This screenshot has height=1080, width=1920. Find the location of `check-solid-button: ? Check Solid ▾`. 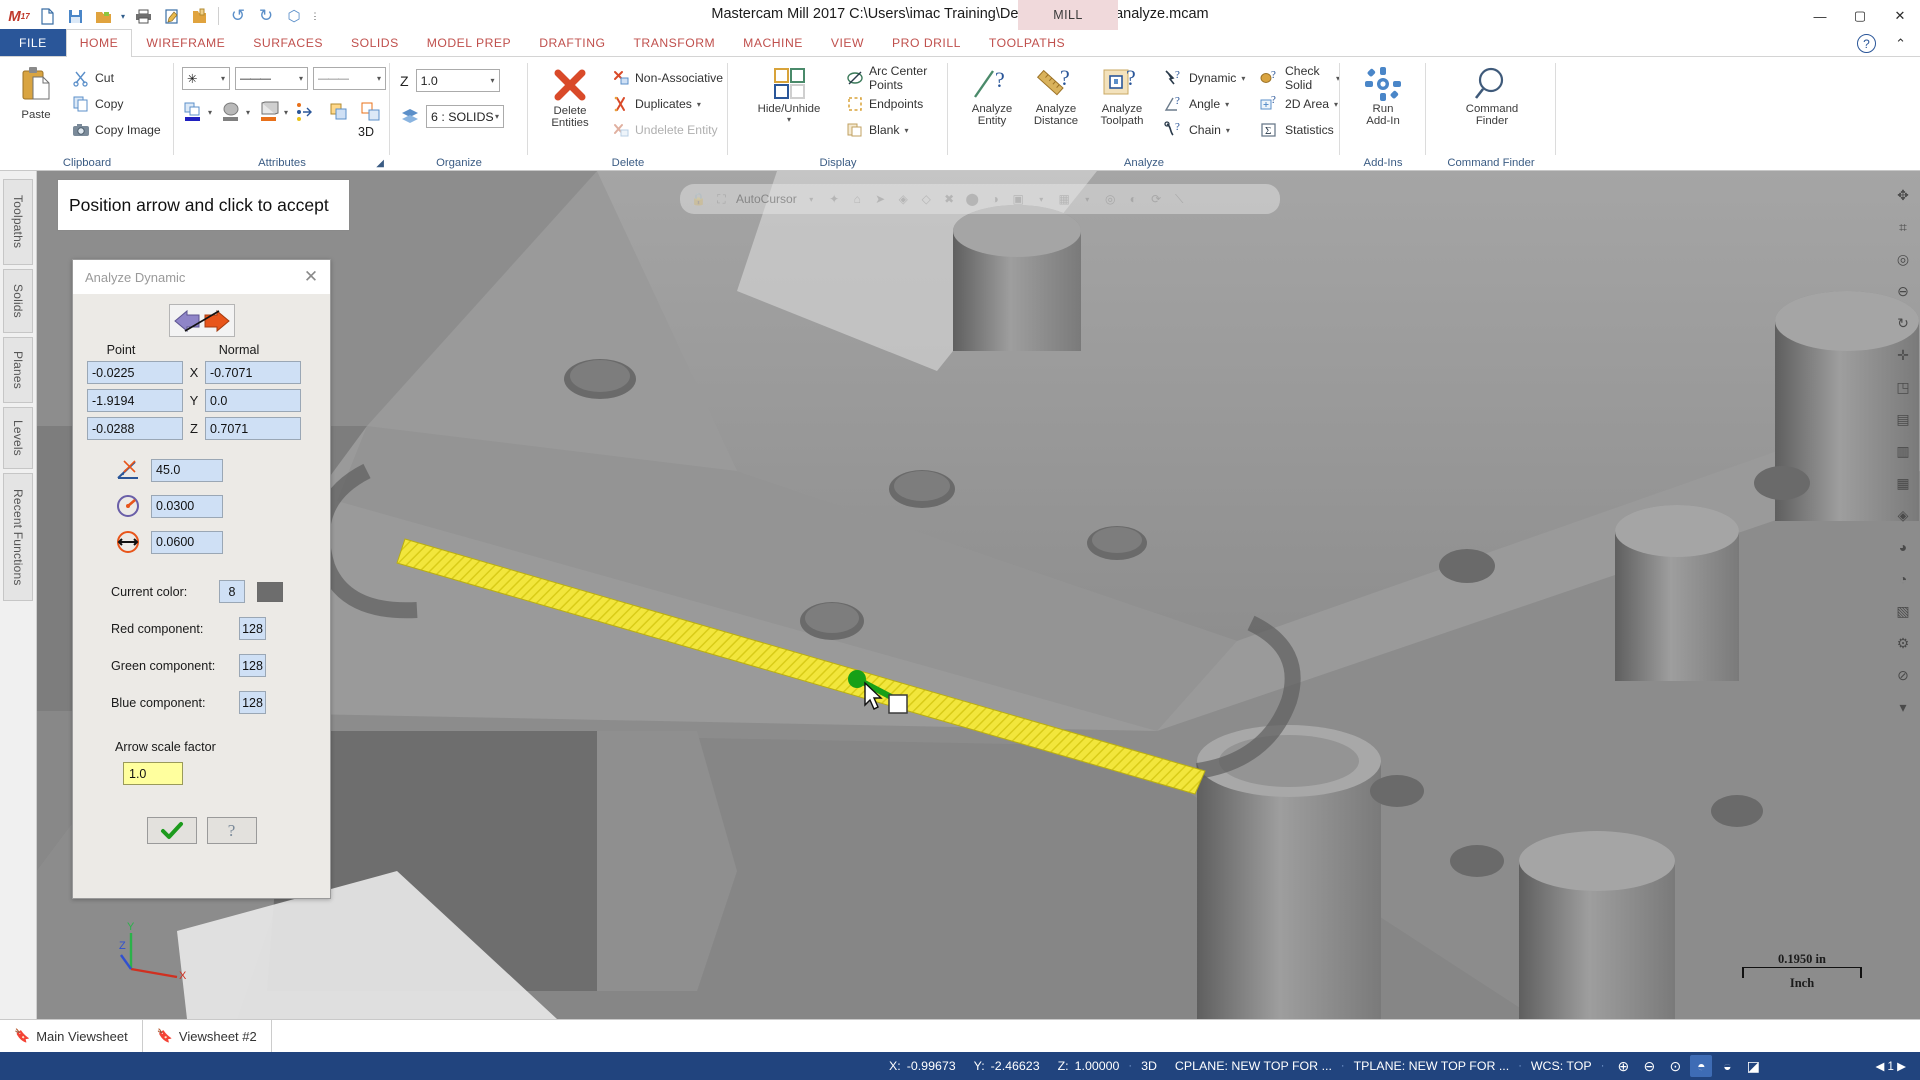

check-solid-button: ? Check Solid ▾ is located at coordinates (1300, 78).